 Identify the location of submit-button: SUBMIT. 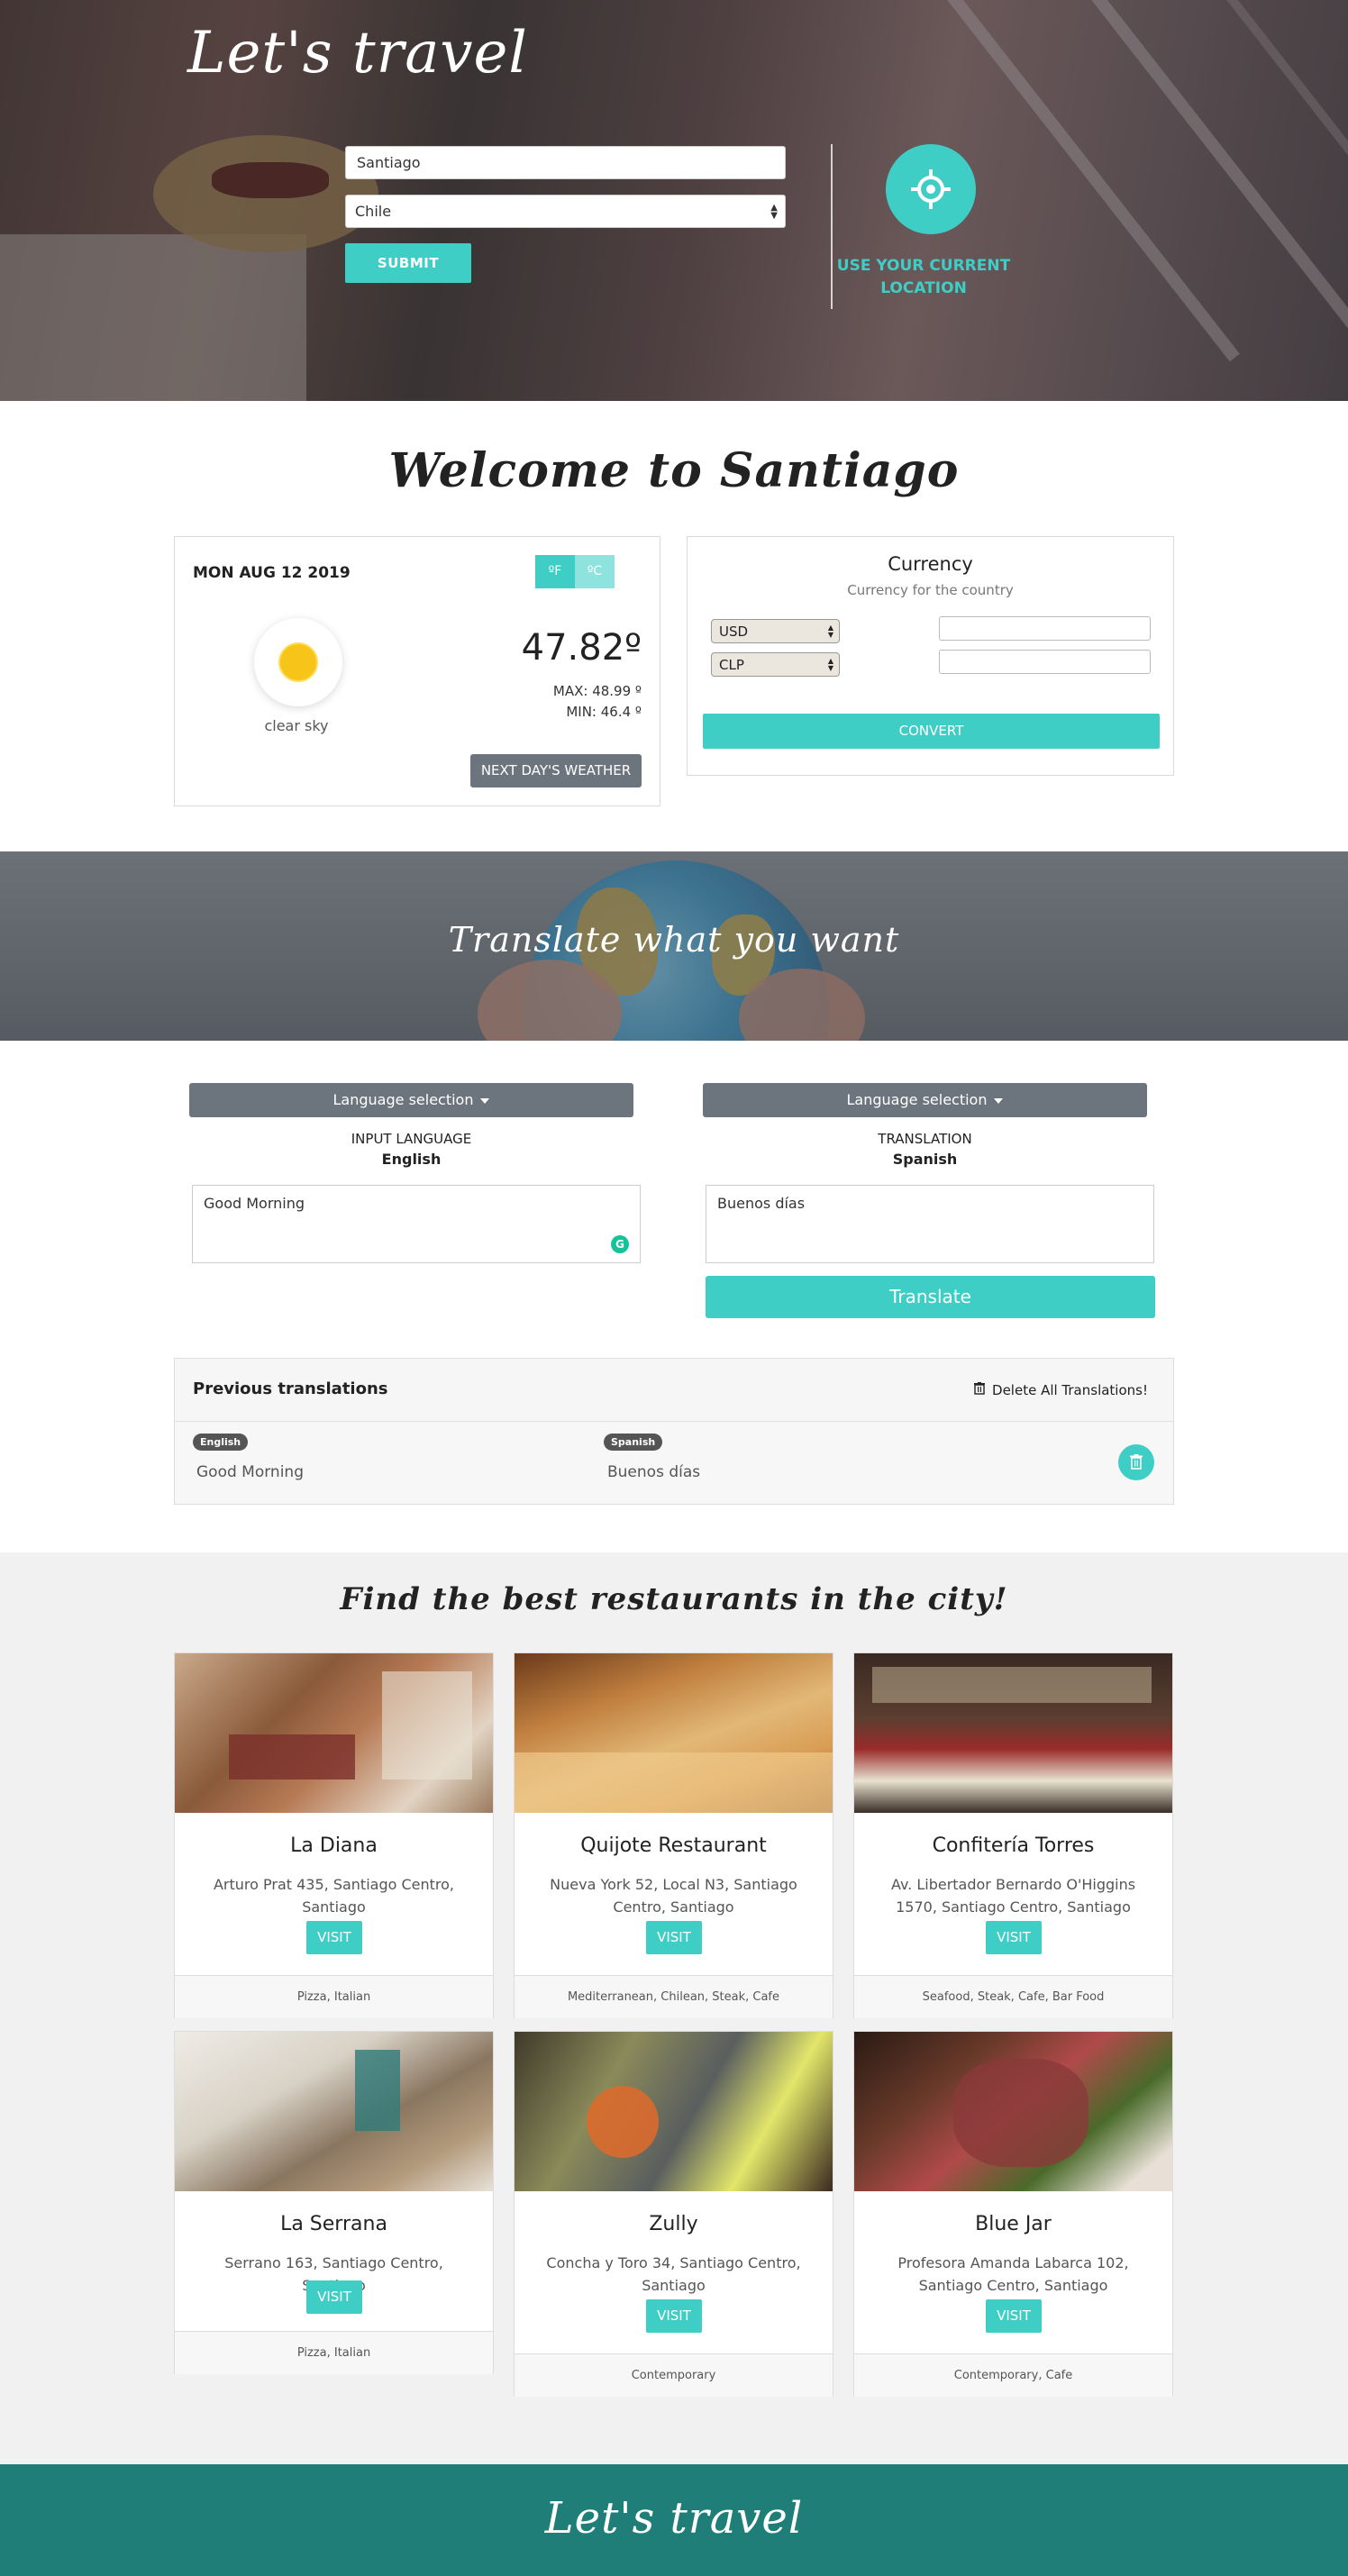
(408, 263).